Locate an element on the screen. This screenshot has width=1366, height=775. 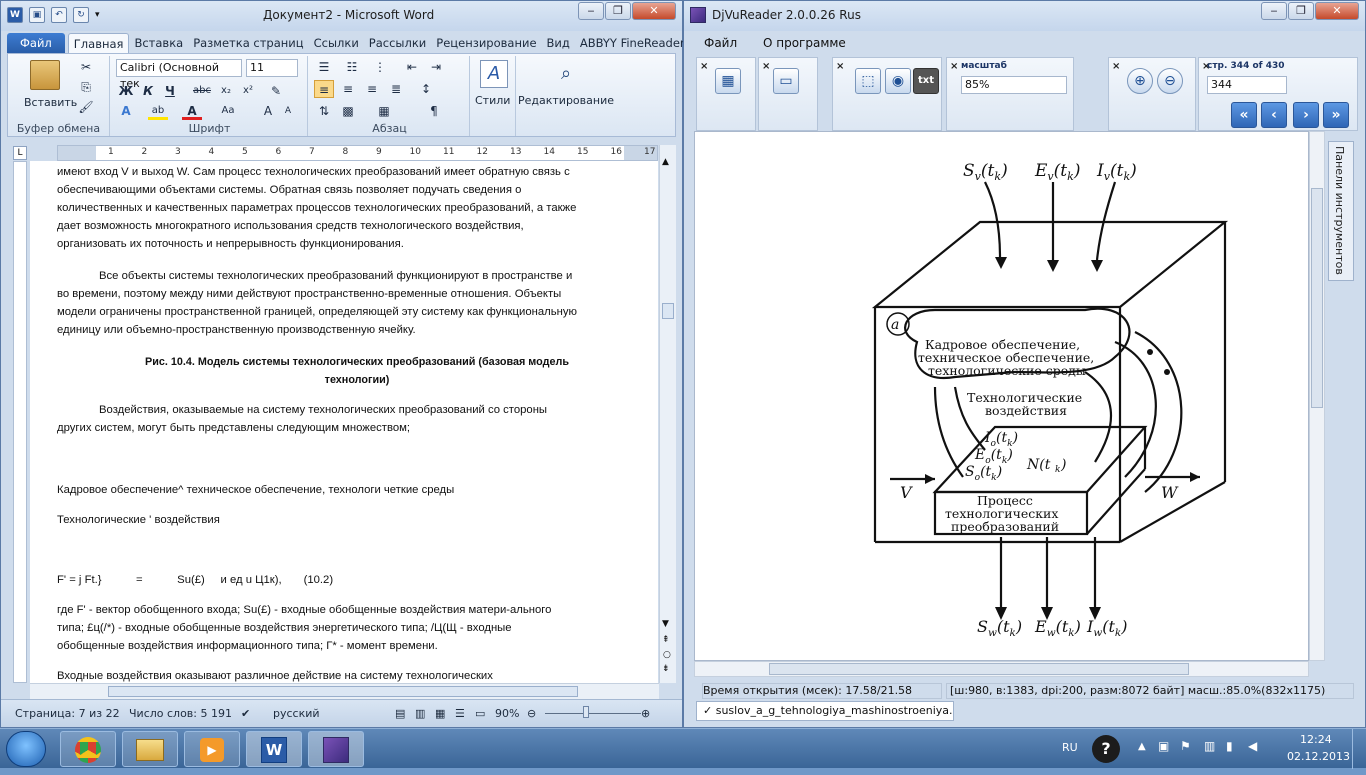
language-indicator: RU is located at coordinates (1070, 747).